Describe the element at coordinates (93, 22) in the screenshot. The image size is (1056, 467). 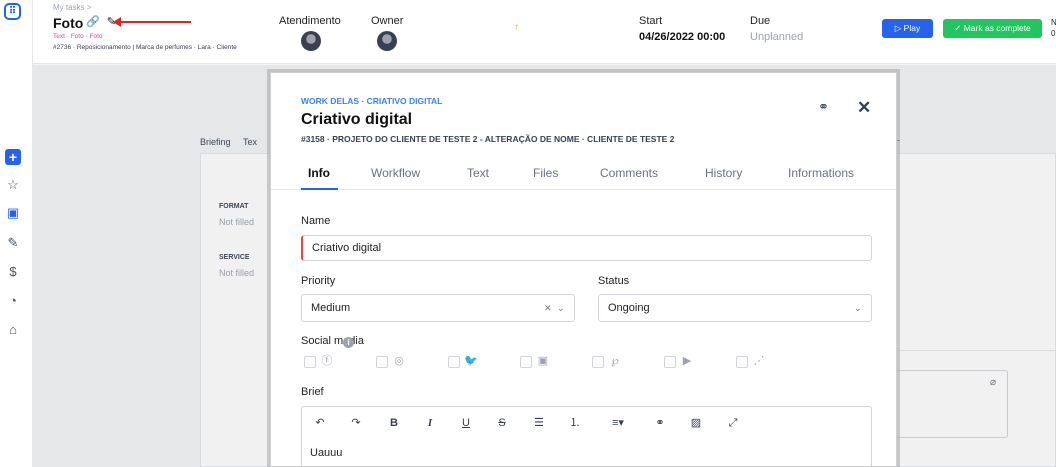
I see `link-icon: 🔗` at that location.